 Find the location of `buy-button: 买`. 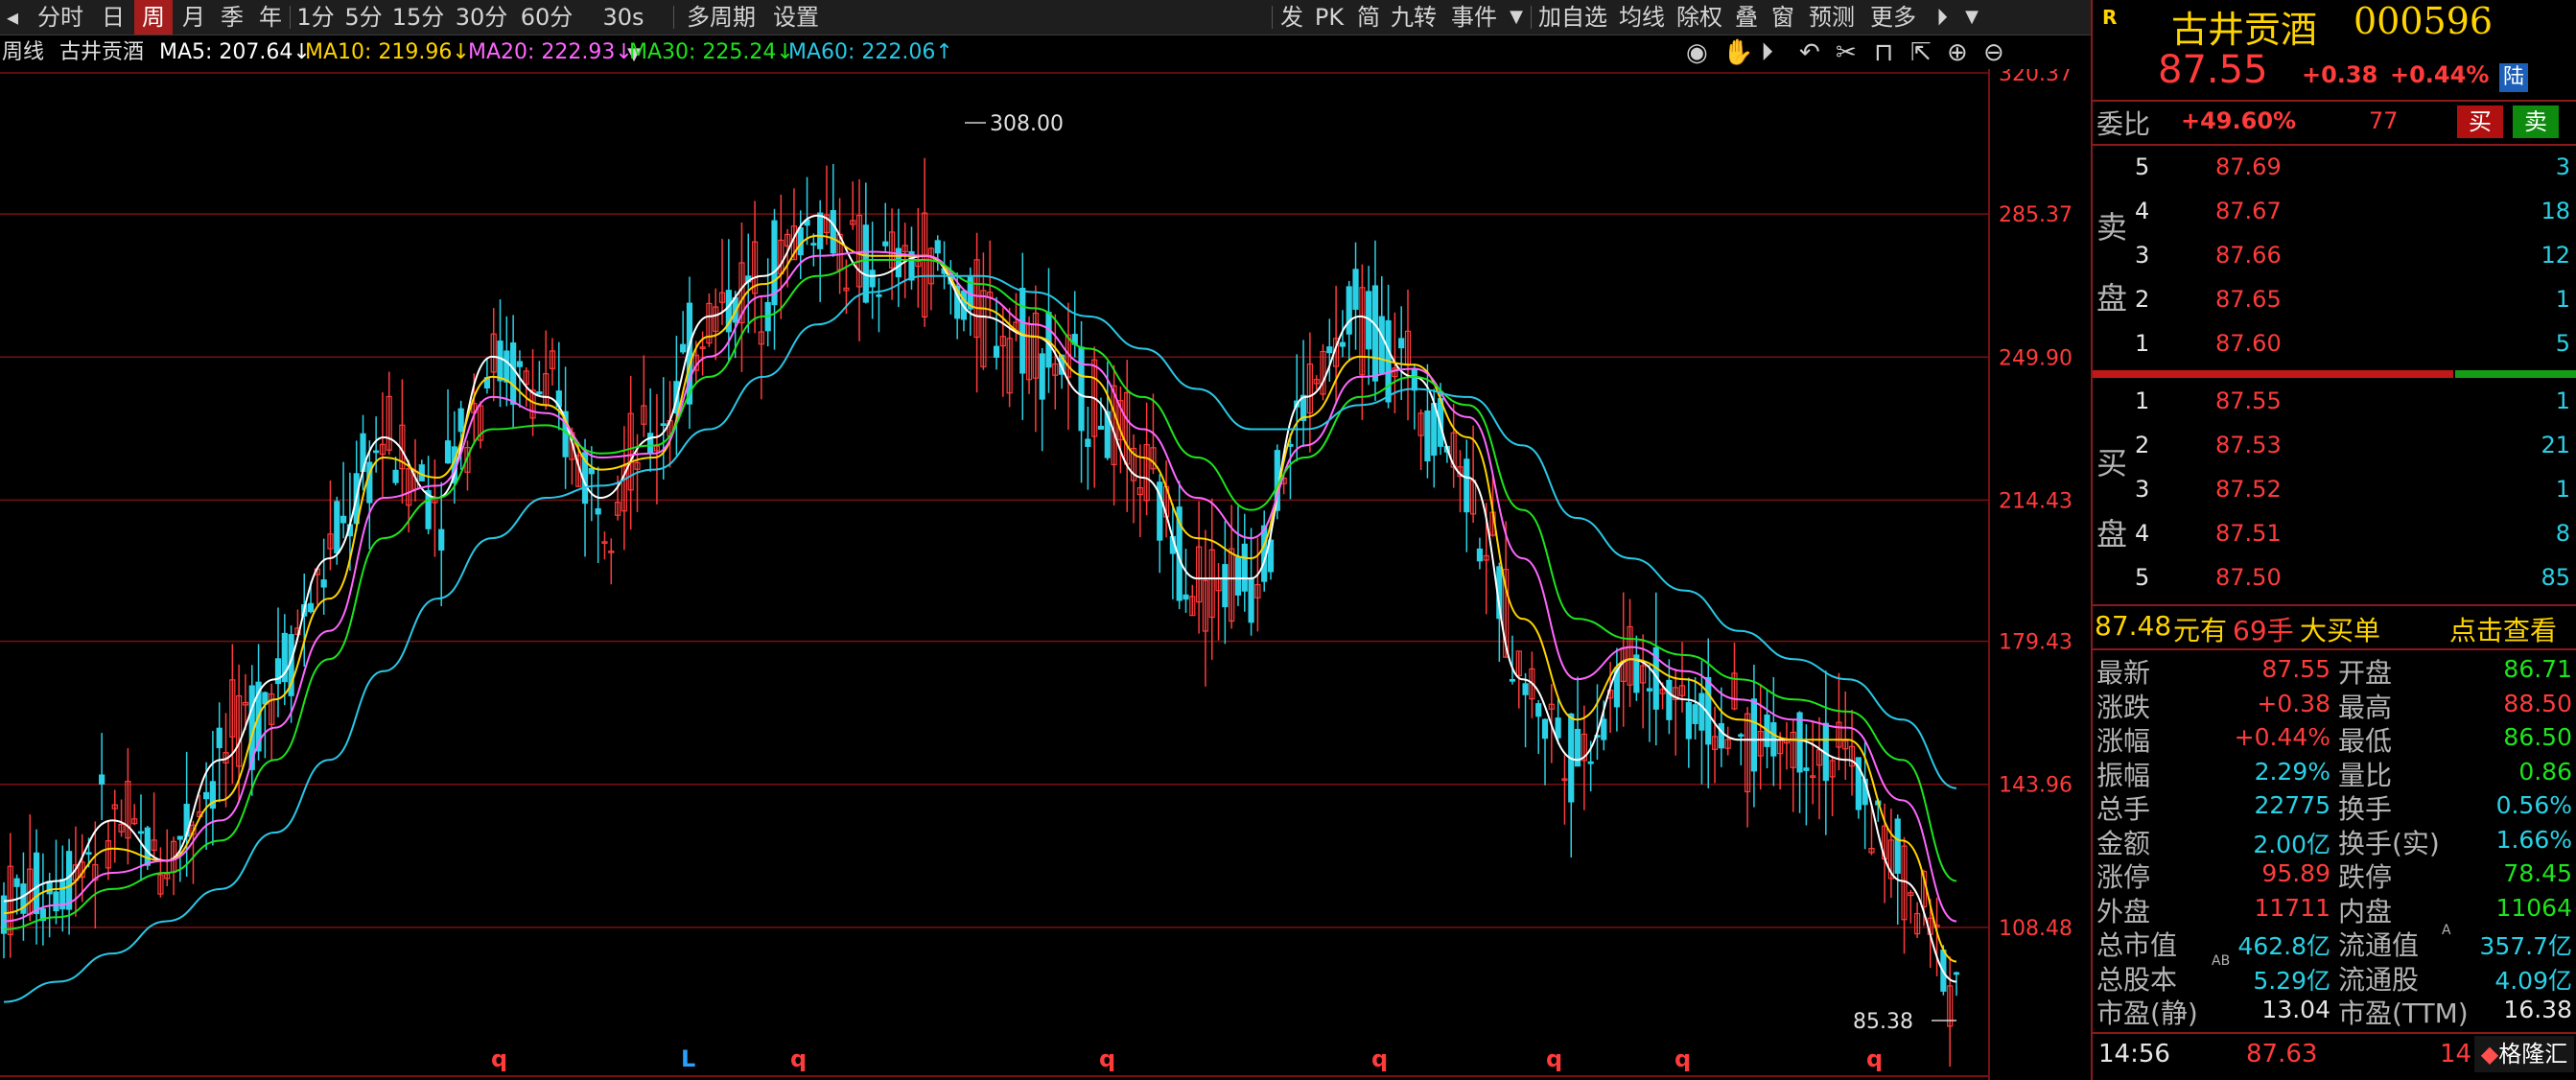

buy-button: 买 is located at coordinates (2480, 122).